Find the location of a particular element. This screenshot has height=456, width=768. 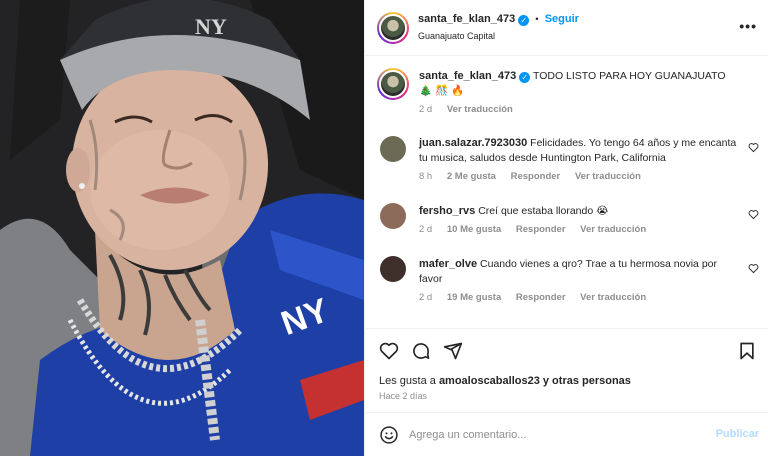

comment-meta: 2 d 19 Me gusta Responder Ver traducción is located at coordinates (538, 297).